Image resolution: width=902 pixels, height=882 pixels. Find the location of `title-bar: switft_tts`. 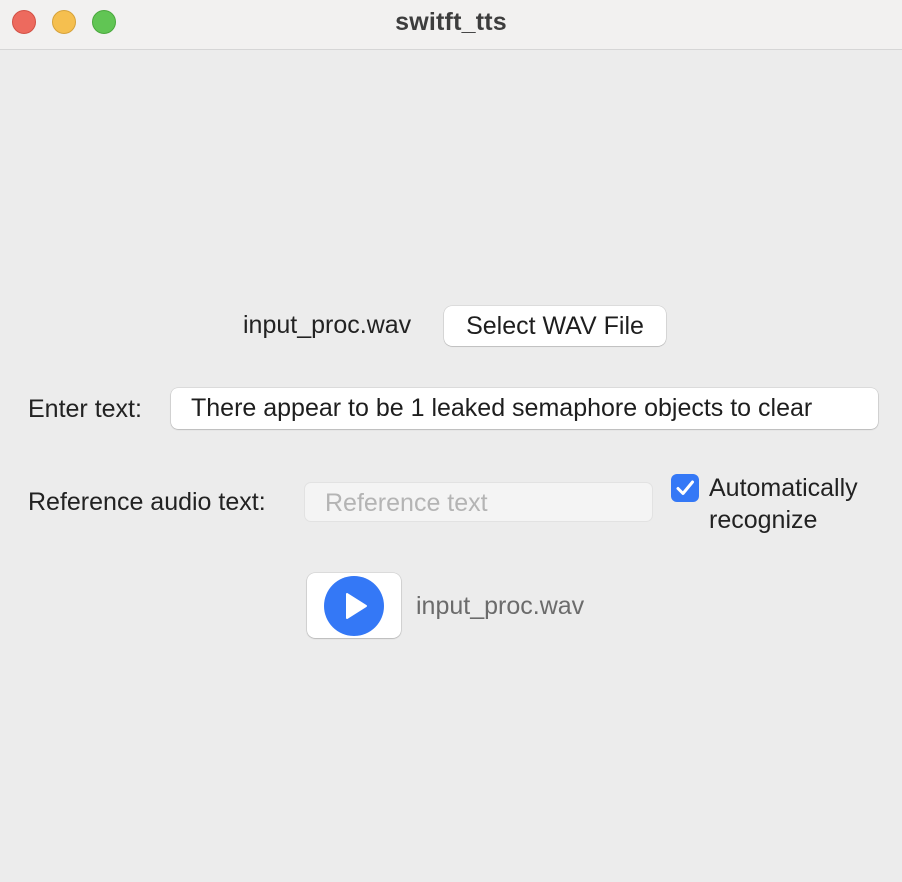

title-bar: switft_tts is located at coordinates (451, 25).